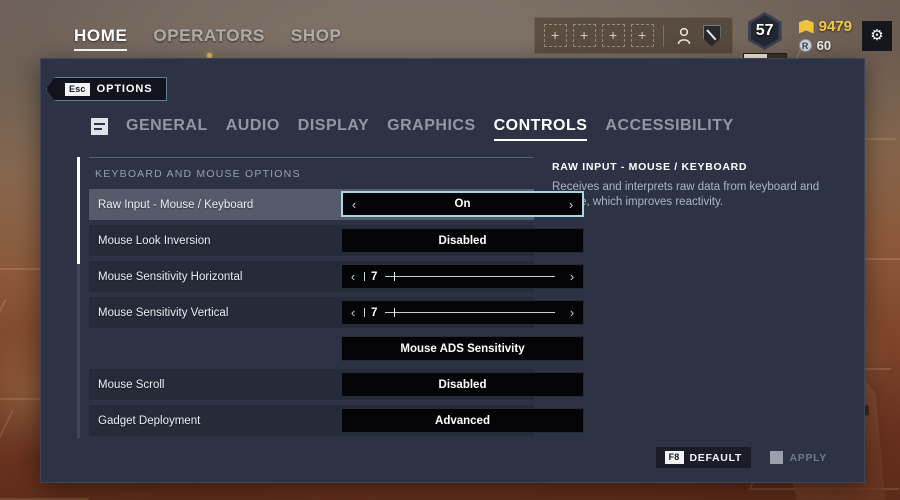  Describe the element at coordinates (336, 240) in the screenshot. I see `setting-row-mouse-look-inversion: Mouse Look Inversion Disabled` at that location.